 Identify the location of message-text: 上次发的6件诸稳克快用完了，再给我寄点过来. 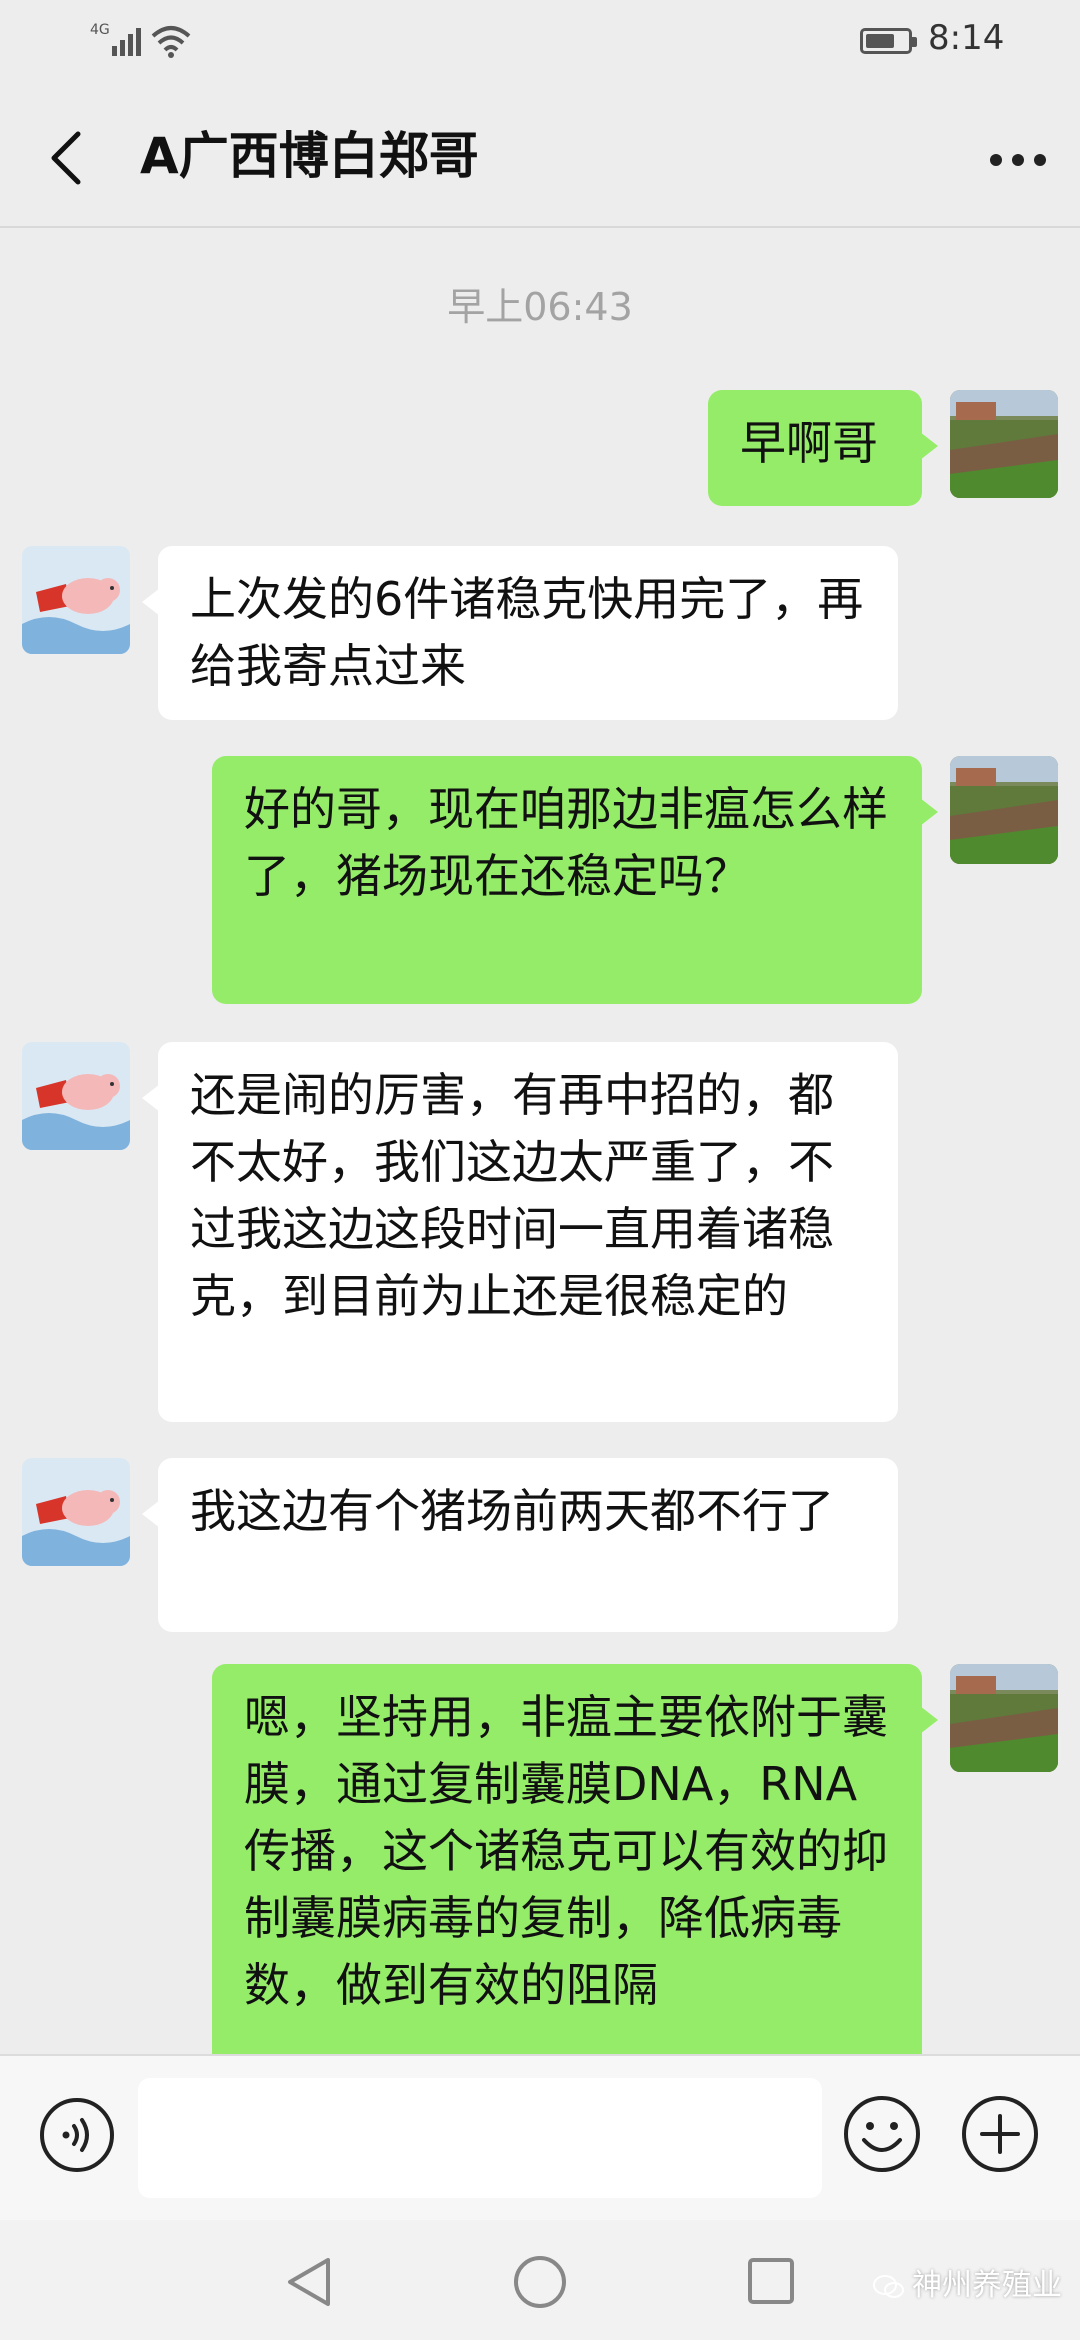
(527, 632).